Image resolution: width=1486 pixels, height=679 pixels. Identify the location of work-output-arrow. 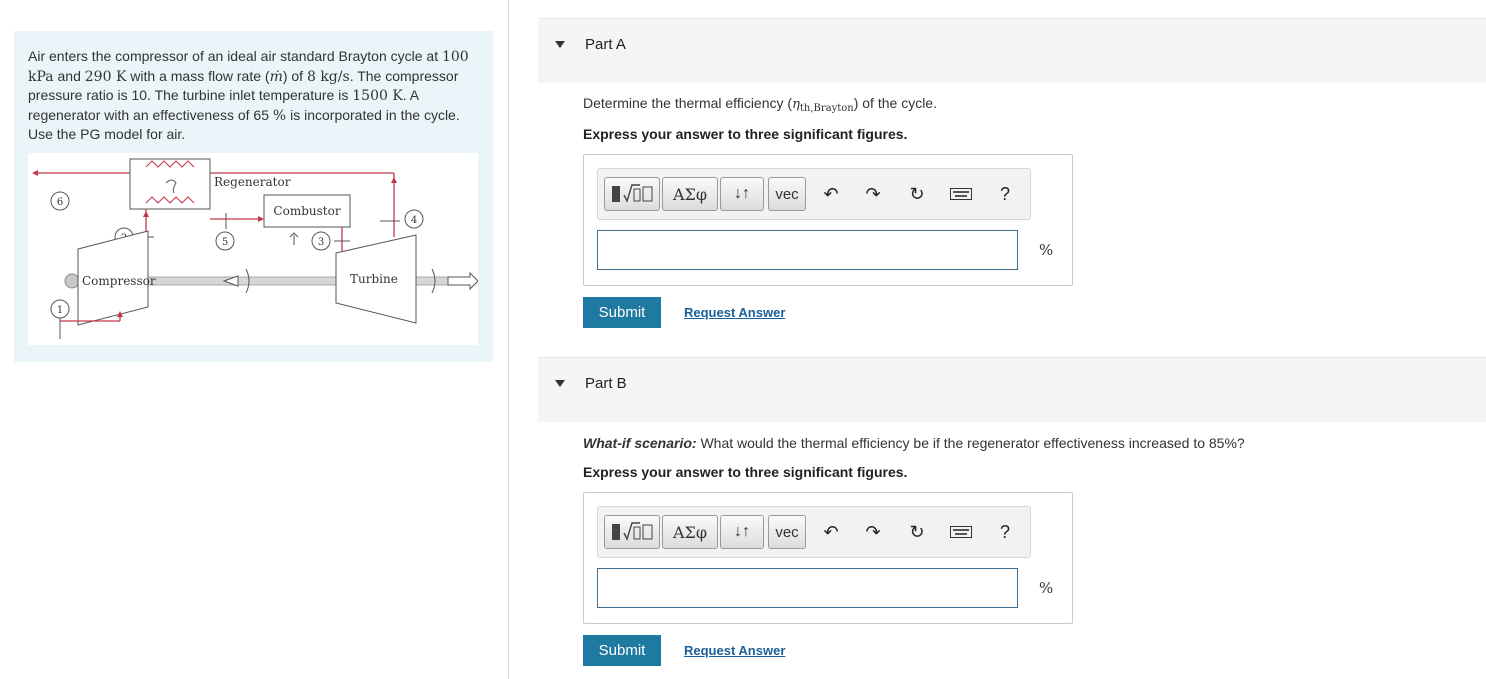
(463, 281).